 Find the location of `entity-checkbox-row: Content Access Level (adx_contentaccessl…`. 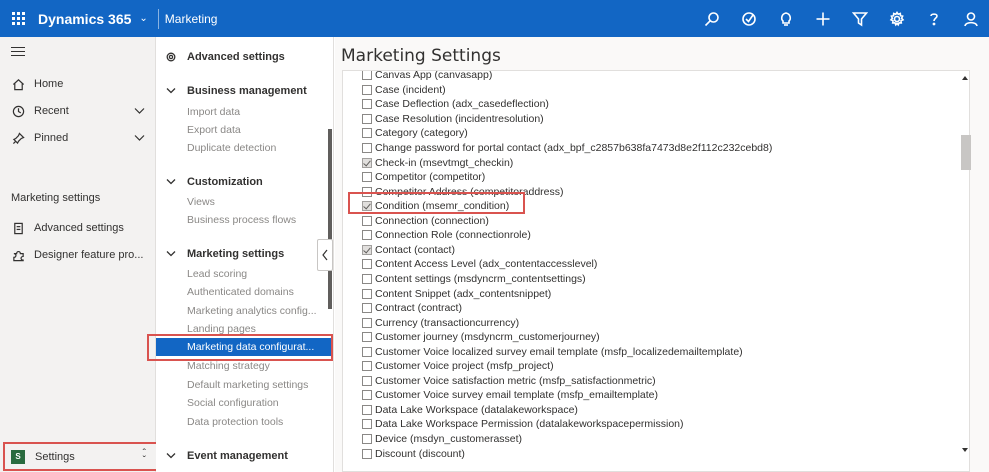

entity-checkbox-row: Content Access Level (adx_contentaccessl… is located at coordinates (479, 264).